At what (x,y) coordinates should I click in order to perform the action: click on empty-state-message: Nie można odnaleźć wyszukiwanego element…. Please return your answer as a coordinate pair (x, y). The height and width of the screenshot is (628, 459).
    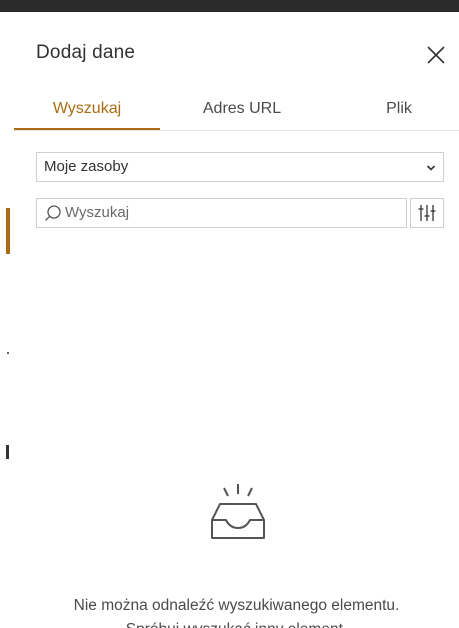
    Looking at the image, I should click on (236, 611).